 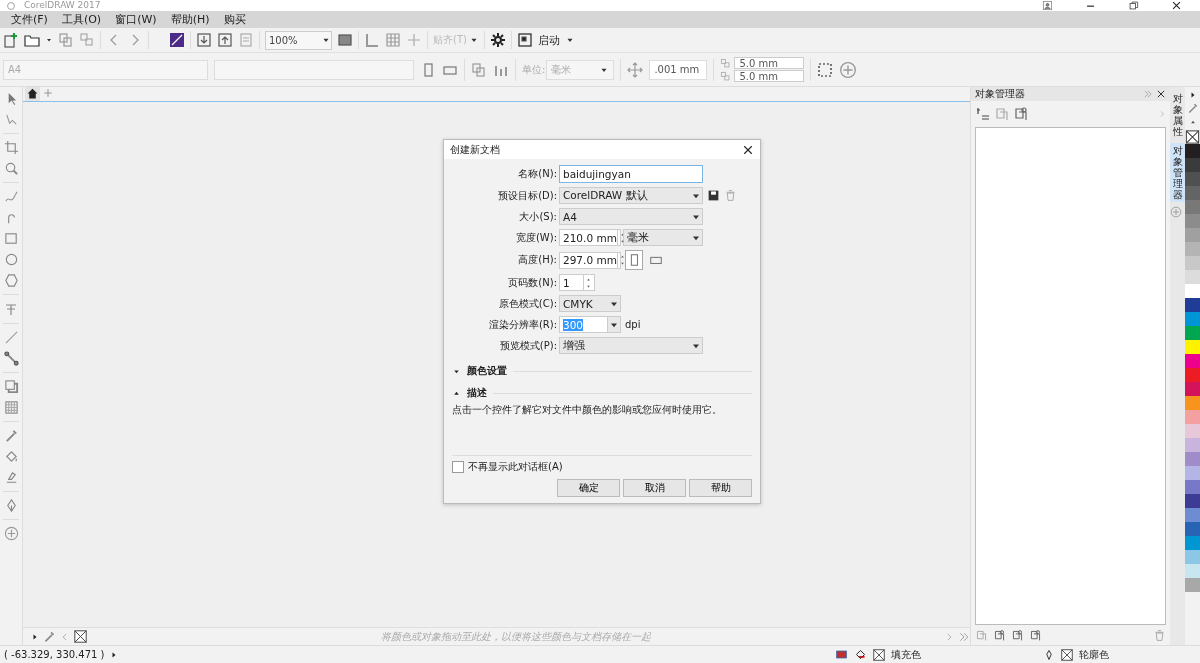 I want to click on dropdown: A4, so click(x=631, y=216).